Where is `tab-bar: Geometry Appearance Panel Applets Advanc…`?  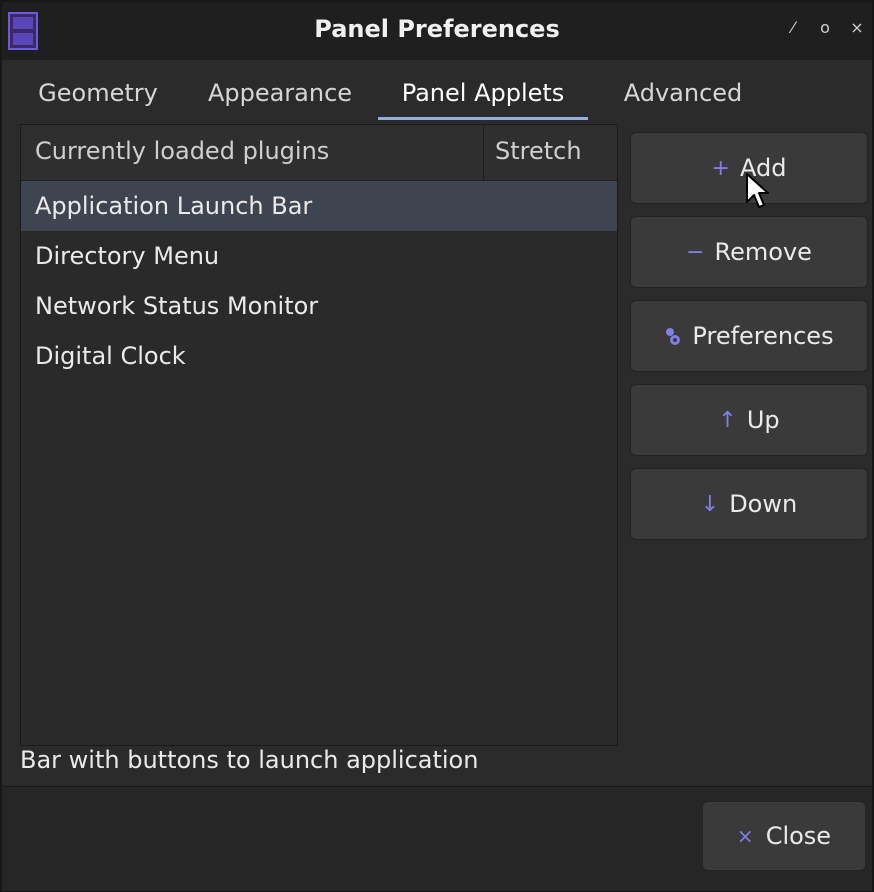
tab-bar: Geometry Appearance Panel Applets Advanc… is located at coordinates (438, 95).